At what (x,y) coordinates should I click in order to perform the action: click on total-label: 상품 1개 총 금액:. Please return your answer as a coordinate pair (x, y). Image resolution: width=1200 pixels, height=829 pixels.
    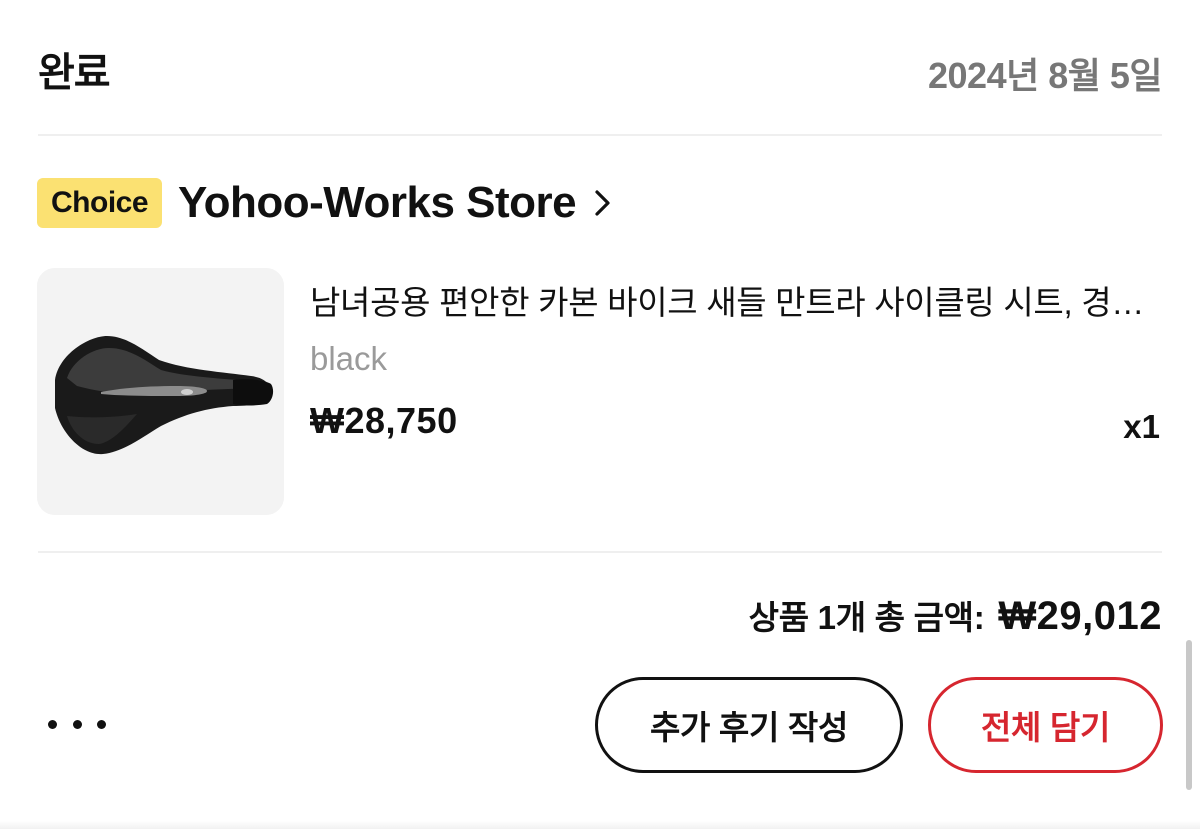
    Looking at the image, I should click on (866, 617).